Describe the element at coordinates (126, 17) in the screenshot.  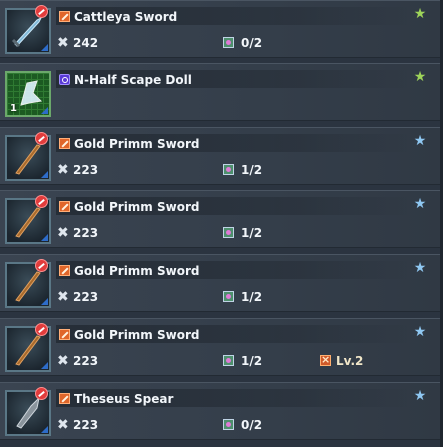
I see `item-name: Cattleya Sword` at that location.